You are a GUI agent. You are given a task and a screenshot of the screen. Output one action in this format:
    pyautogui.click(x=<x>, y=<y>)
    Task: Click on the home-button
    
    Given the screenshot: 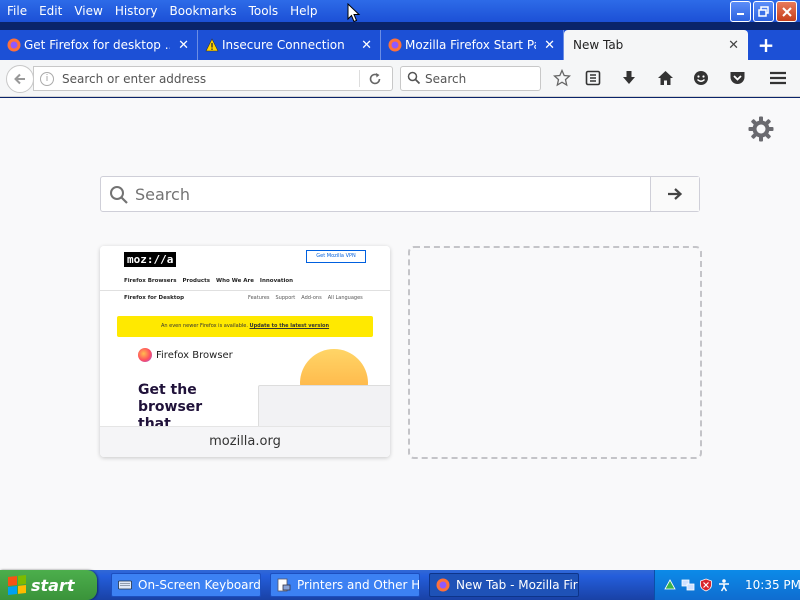 What is the action you would take?
    pyautogui.click(x=665, y=78)
    